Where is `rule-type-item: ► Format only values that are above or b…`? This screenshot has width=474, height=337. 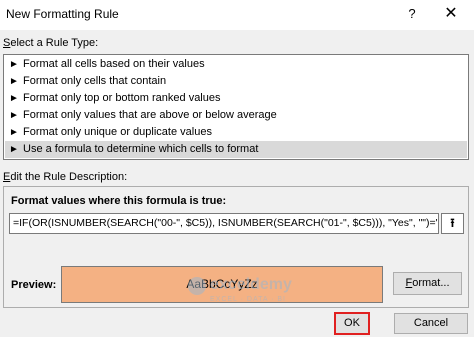 rule-type-item: ► Format only values that are above or b… is located at coordinates (236, 115).